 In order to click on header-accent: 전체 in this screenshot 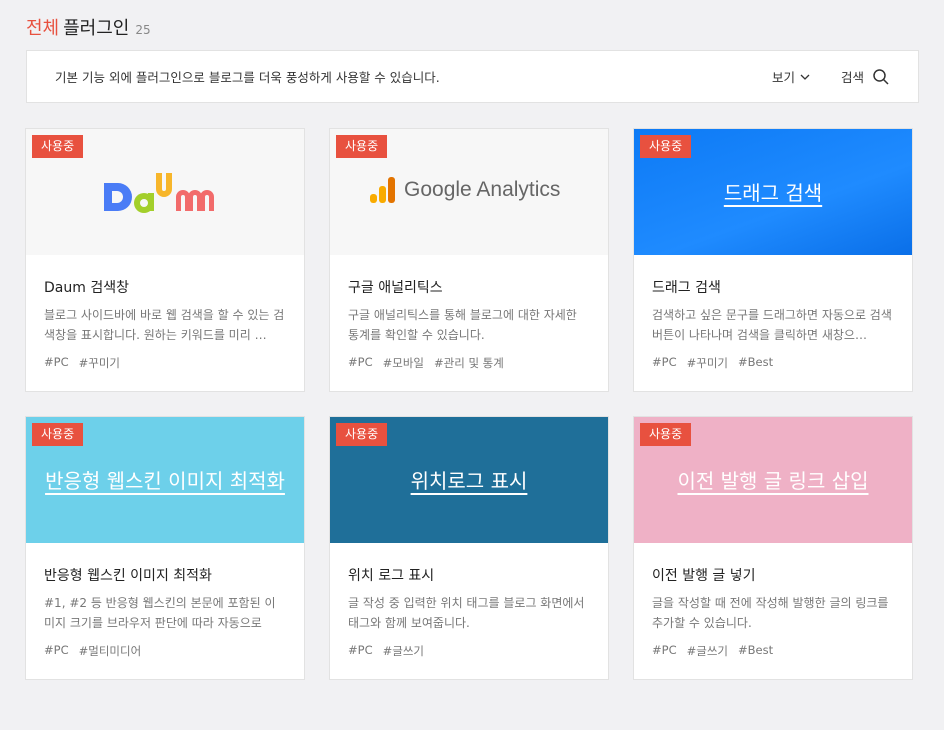, I will do `click(42, 27)`.